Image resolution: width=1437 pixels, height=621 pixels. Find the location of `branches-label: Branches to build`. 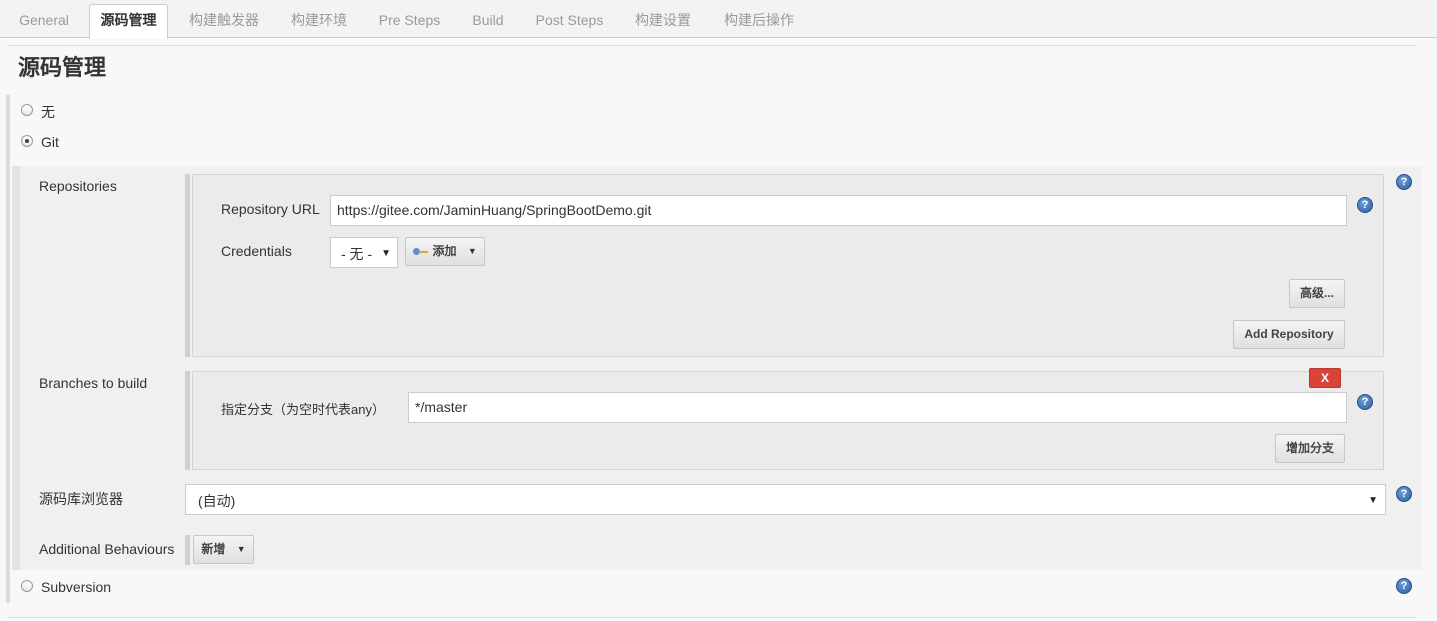

branches-label: Branches to build is located at coordinates (93, 383).